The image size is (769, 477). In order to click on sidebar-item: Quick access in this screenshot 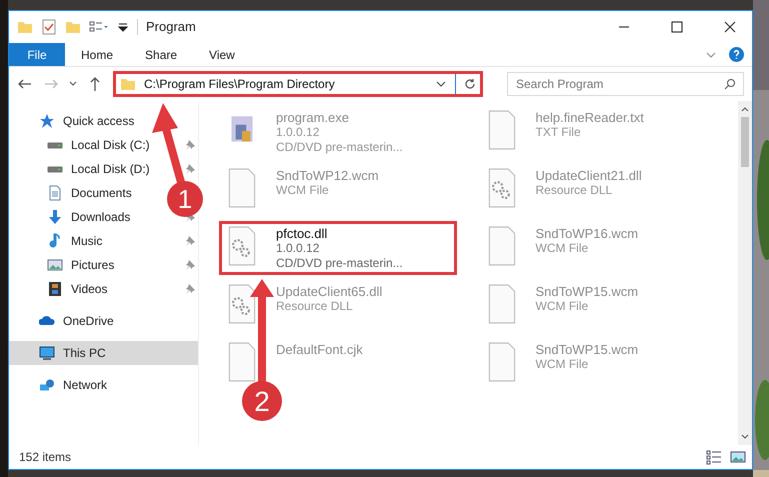, I will do `click(86, 121)`.